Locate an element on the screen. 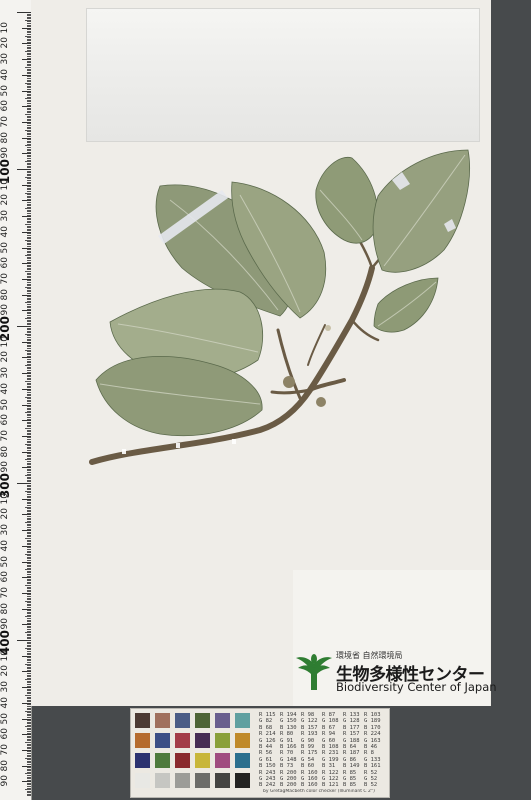 This screenshot has height=800, width=531. color-value-cell: B 242 is located at coordinates (267, 785).